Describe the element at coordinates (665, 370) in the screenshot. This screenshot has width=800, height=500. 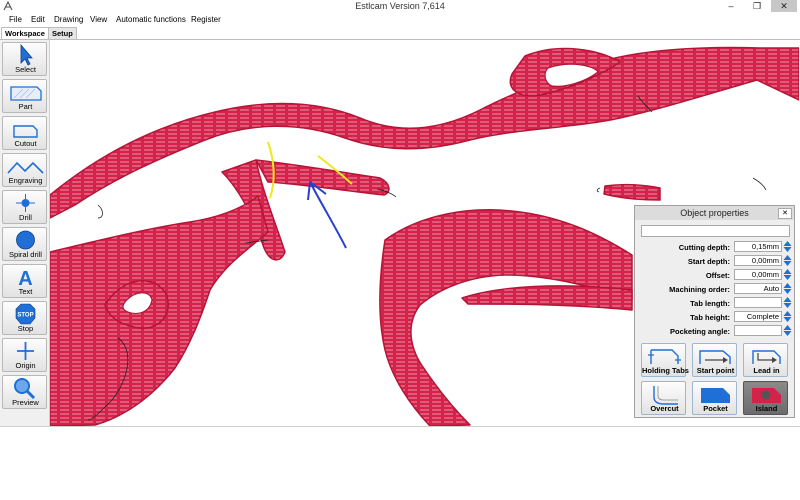
I see `holding-tabs-label: Holding Tabs` at that location.